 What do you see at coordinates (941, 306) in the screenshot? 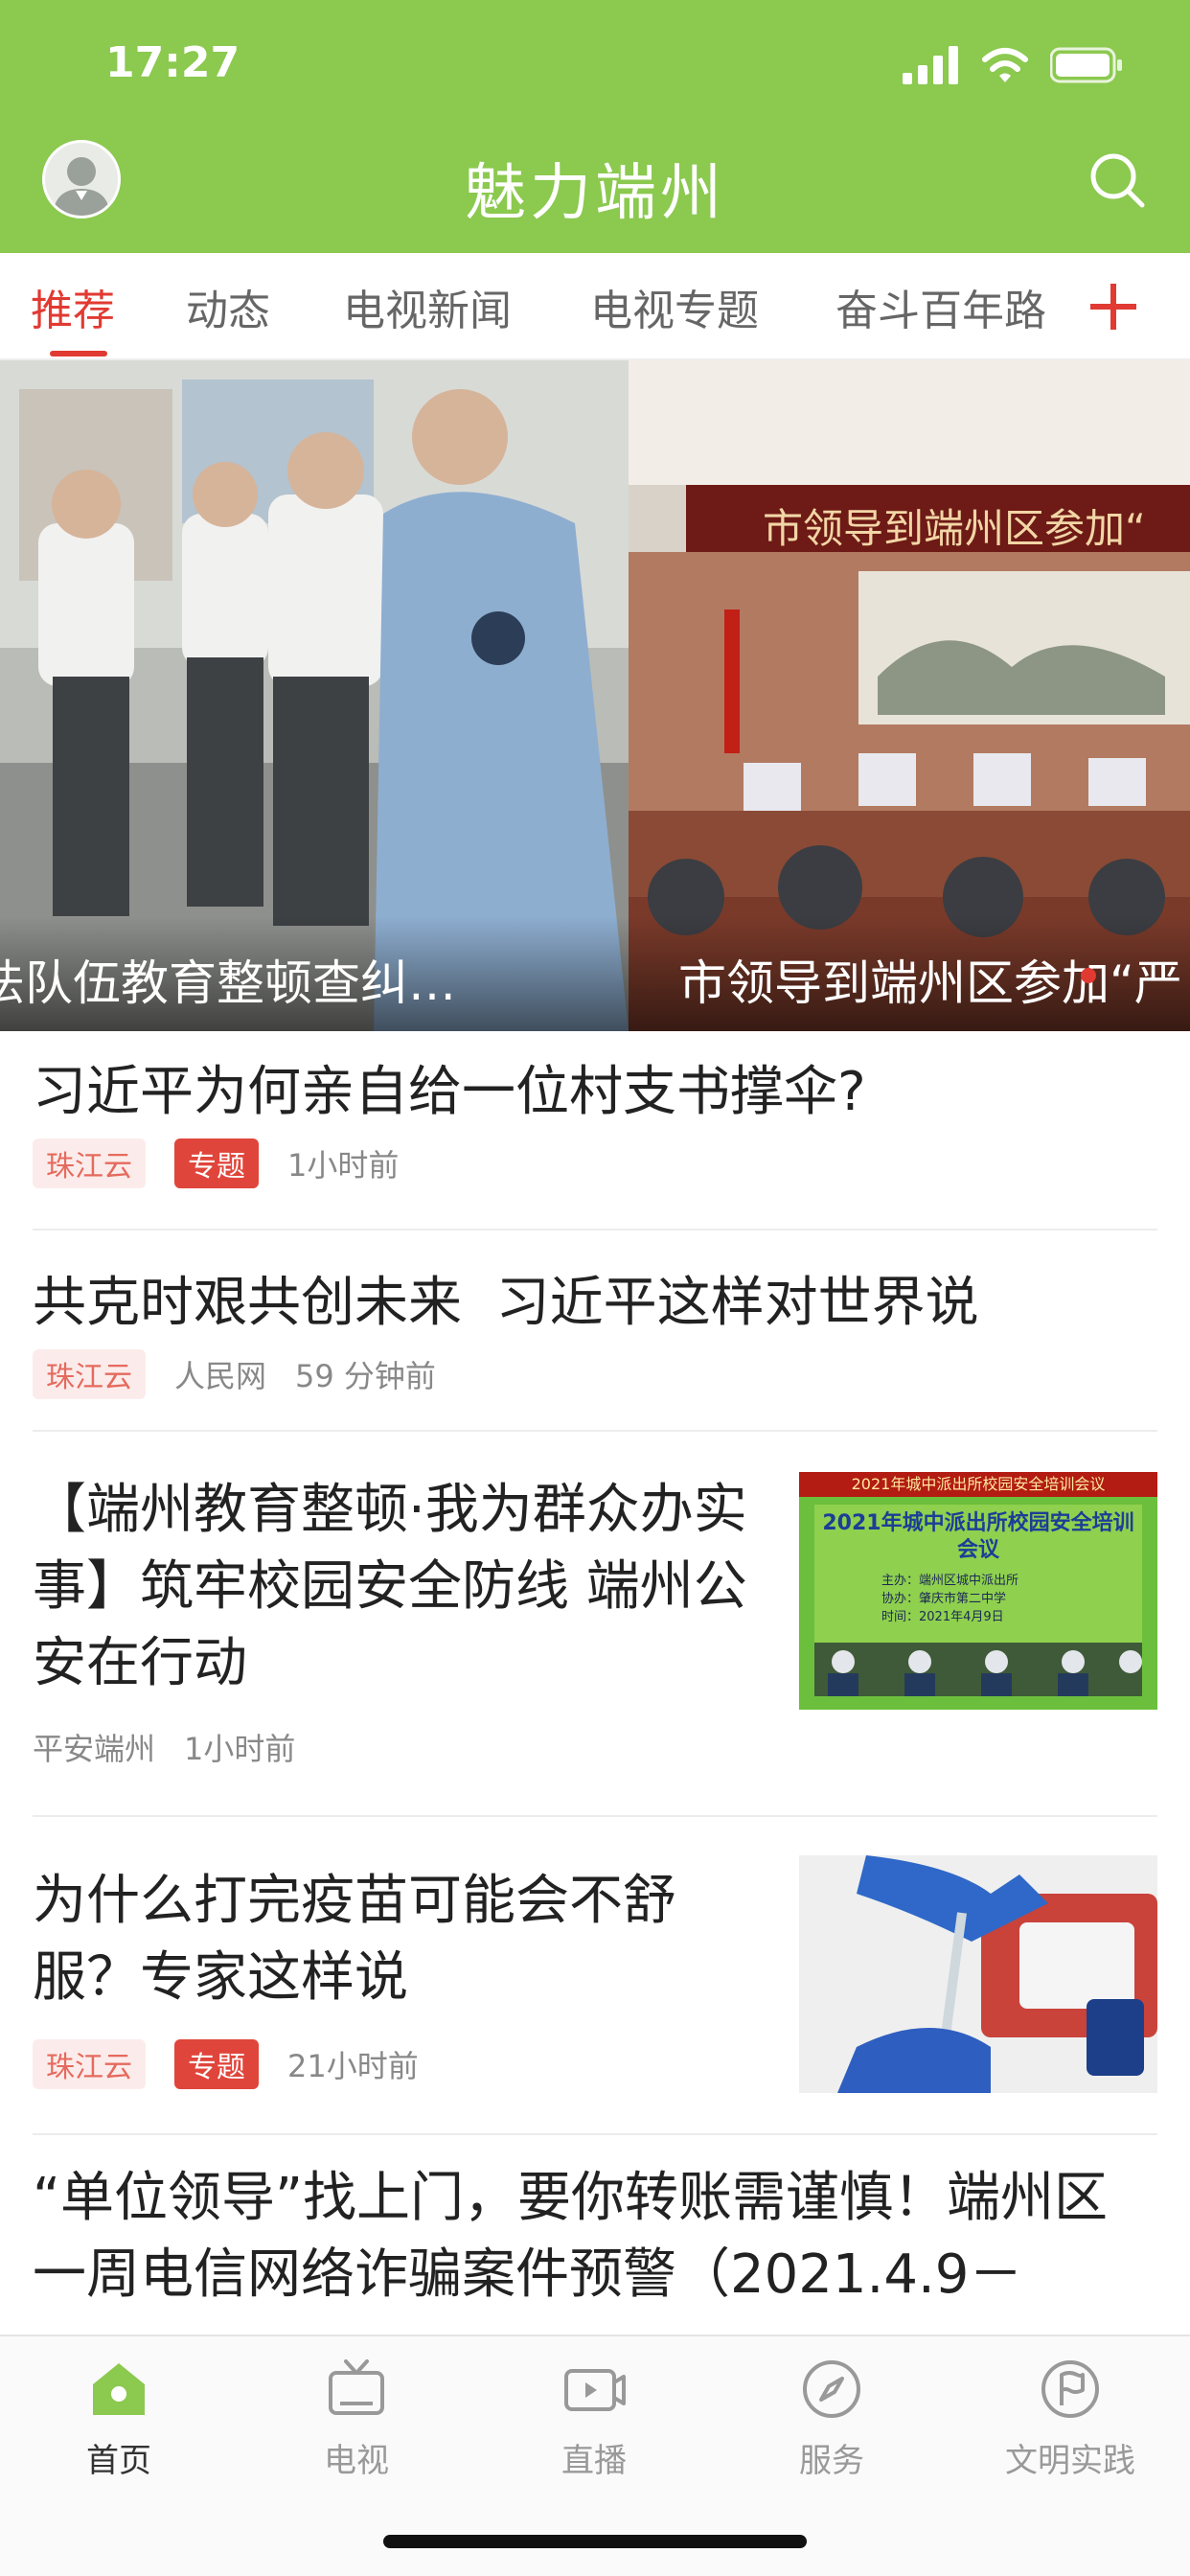
I see `tab-centennial: 奋斗百年路` at bounding box center [941, 306].